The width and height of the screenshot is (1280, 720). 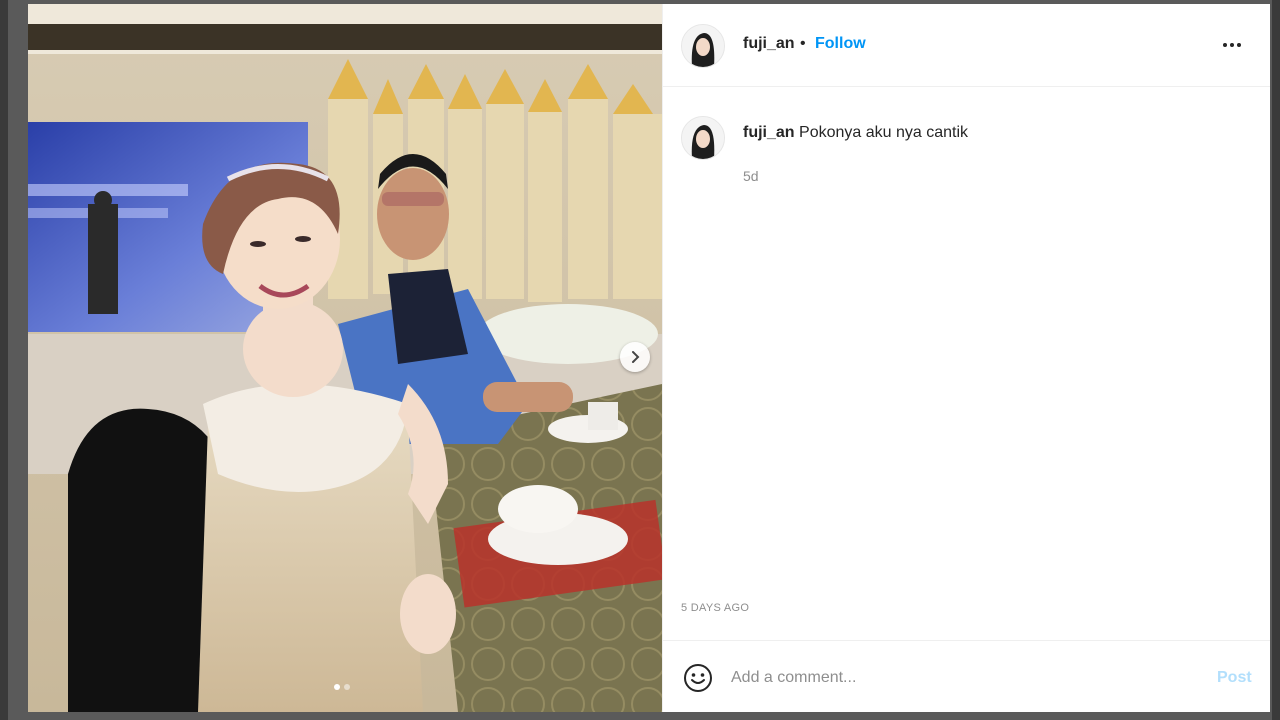 I want to click on comment-bar: Post, so click(x=966, y=676).